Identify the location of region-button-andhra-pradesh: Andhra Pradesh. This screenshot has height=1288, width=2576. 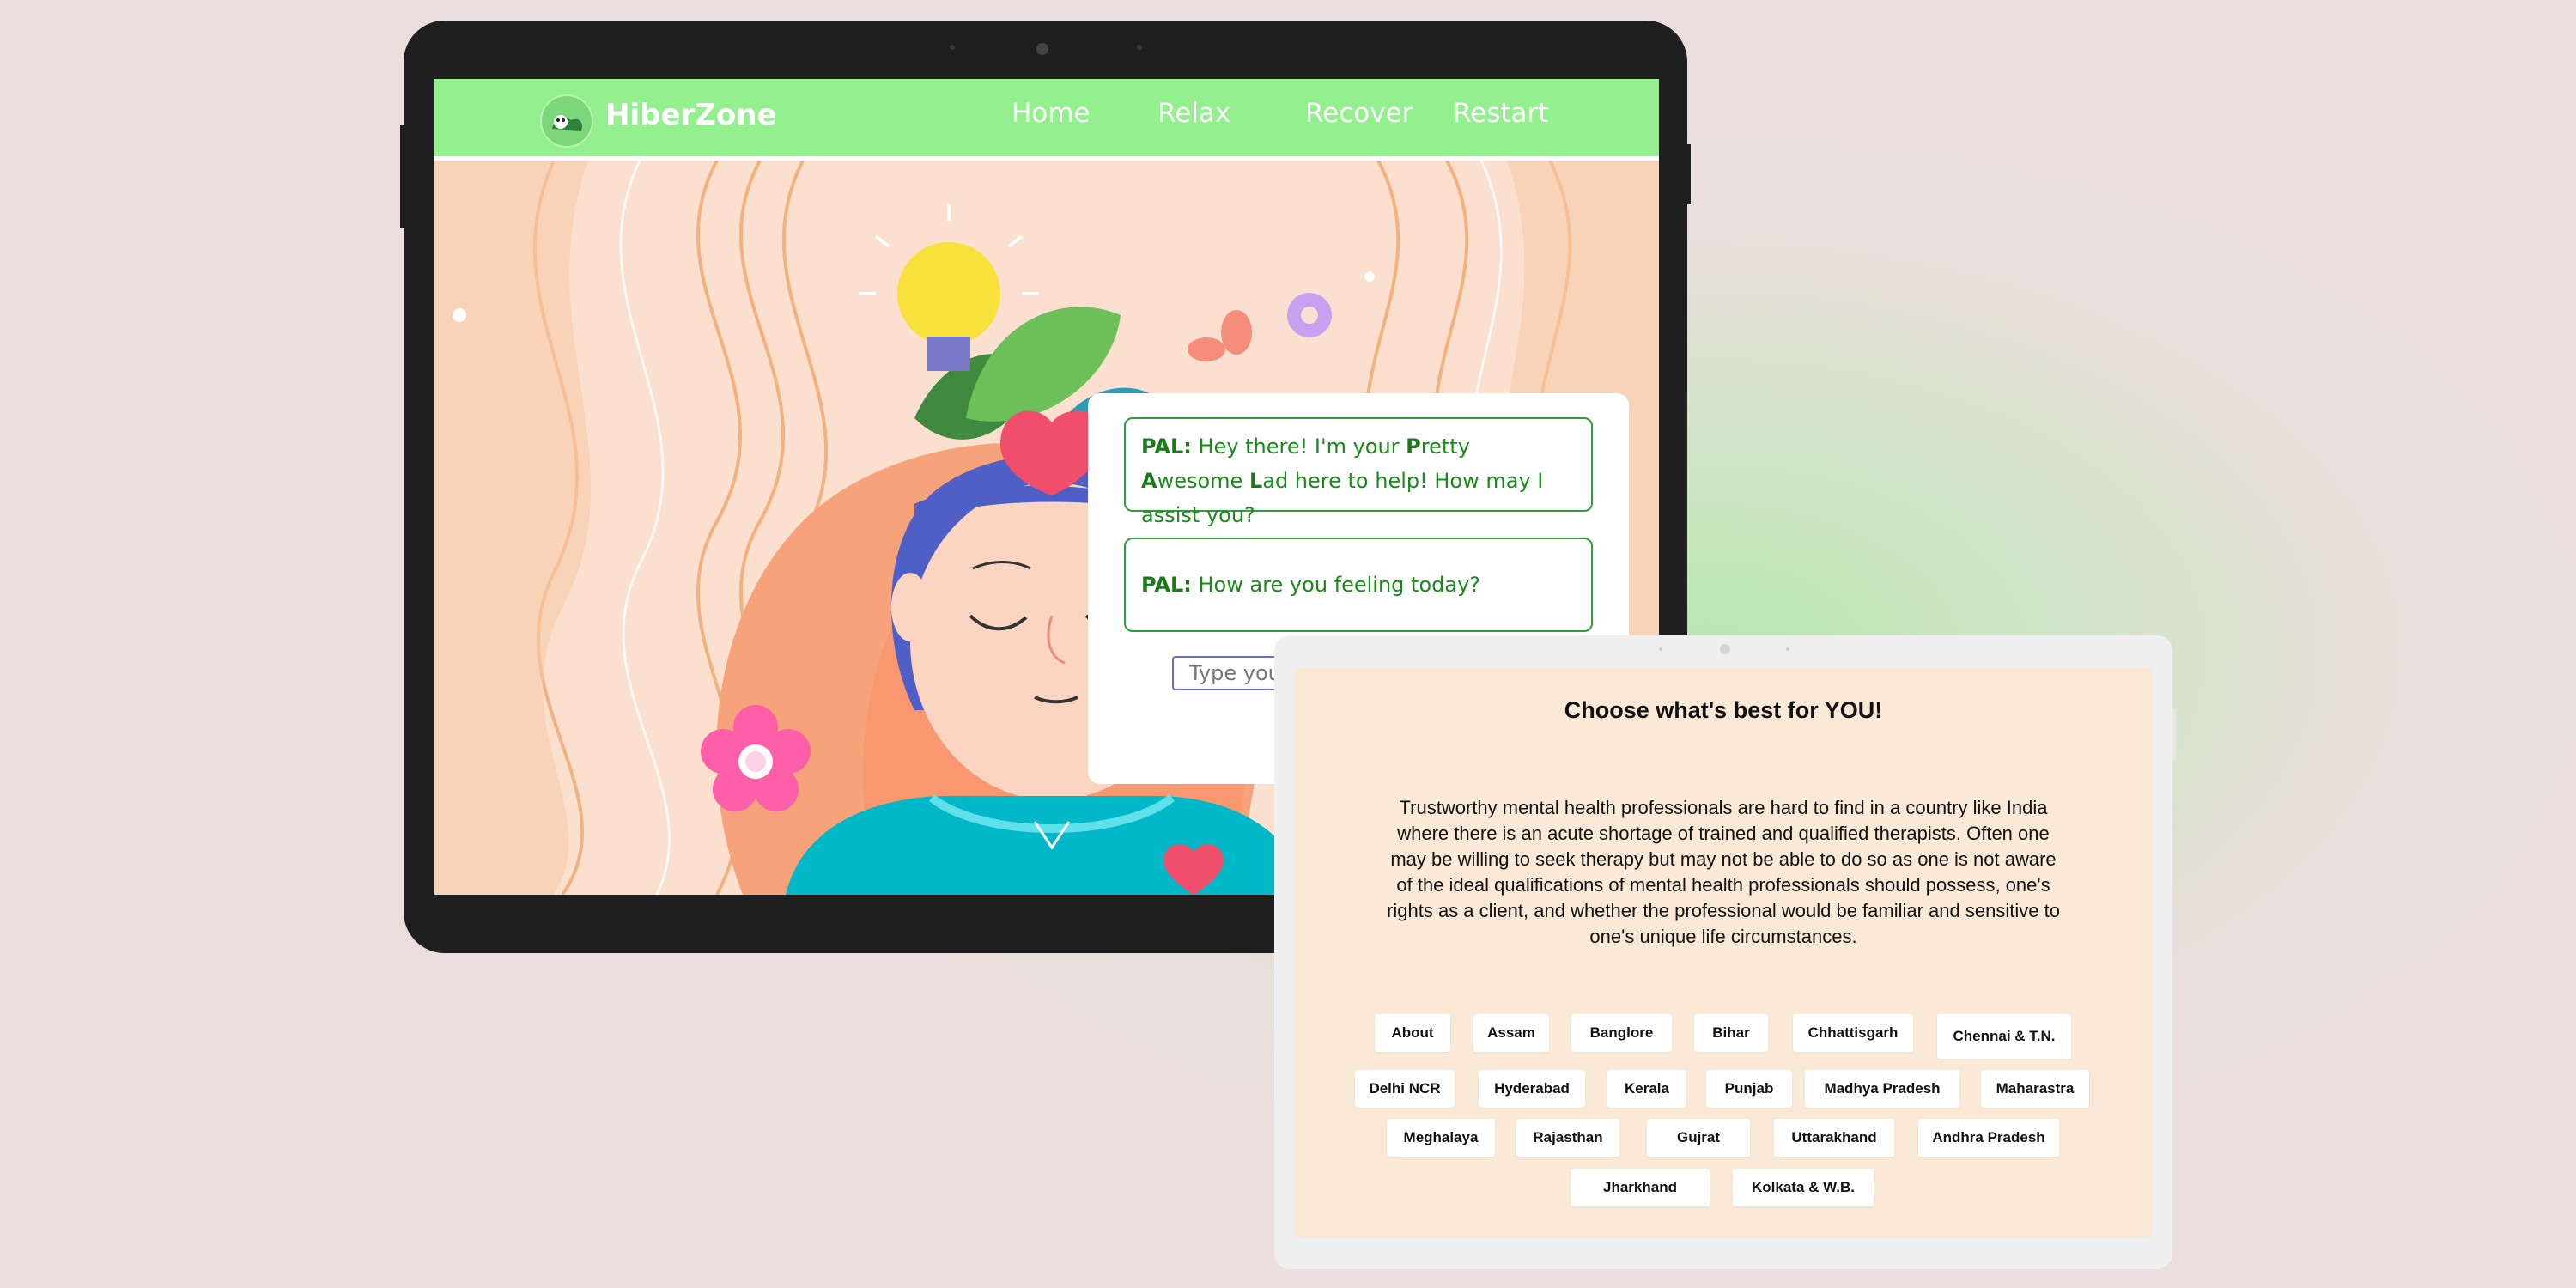
(1989, 1138).